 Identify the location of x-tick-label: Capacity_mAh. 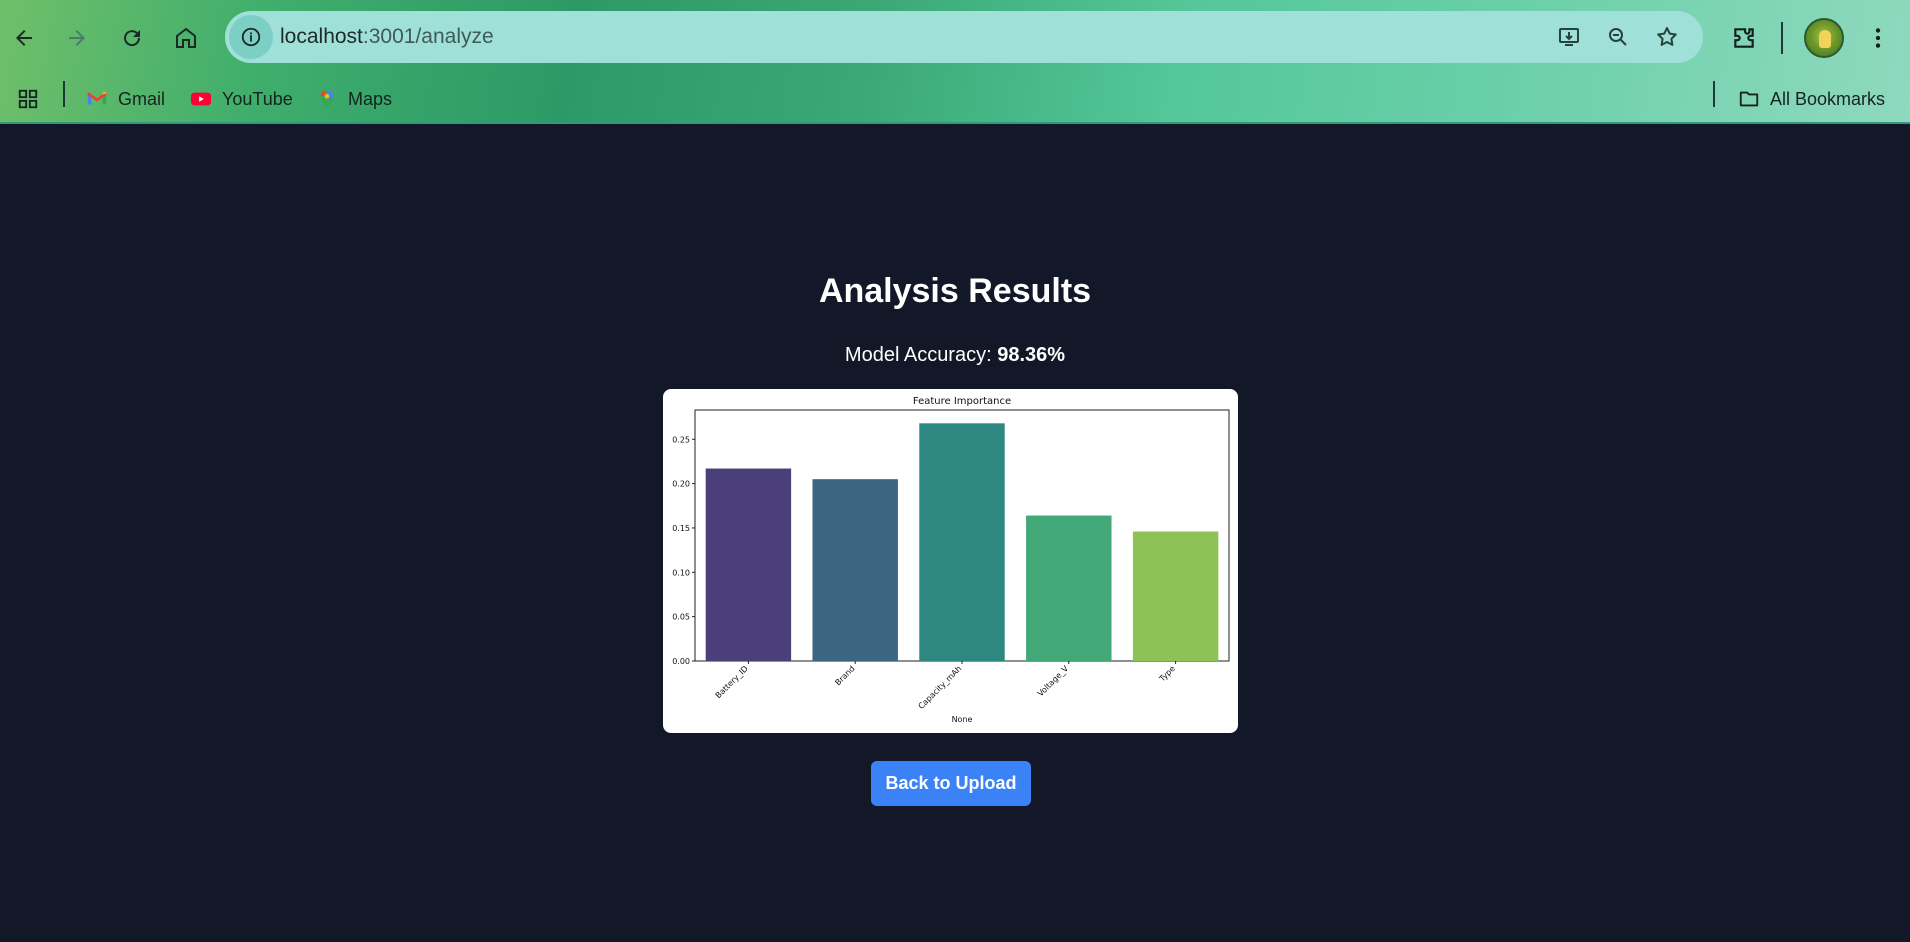
(940, 687).